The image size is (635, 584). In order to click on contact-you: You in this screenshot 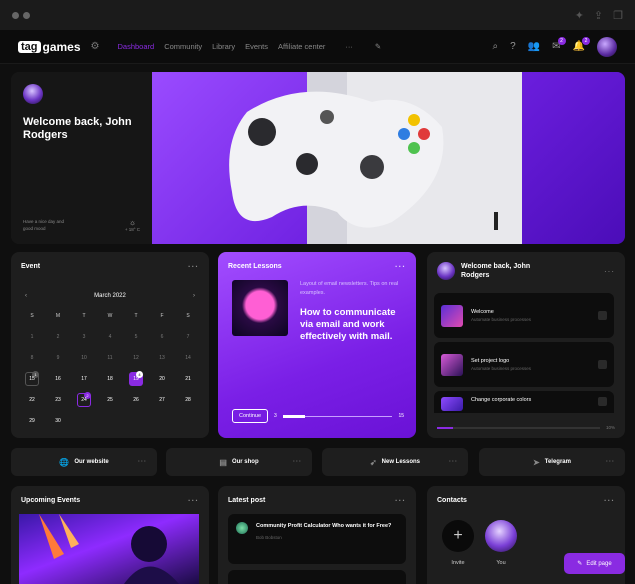, I will do `click(501, 543)`.